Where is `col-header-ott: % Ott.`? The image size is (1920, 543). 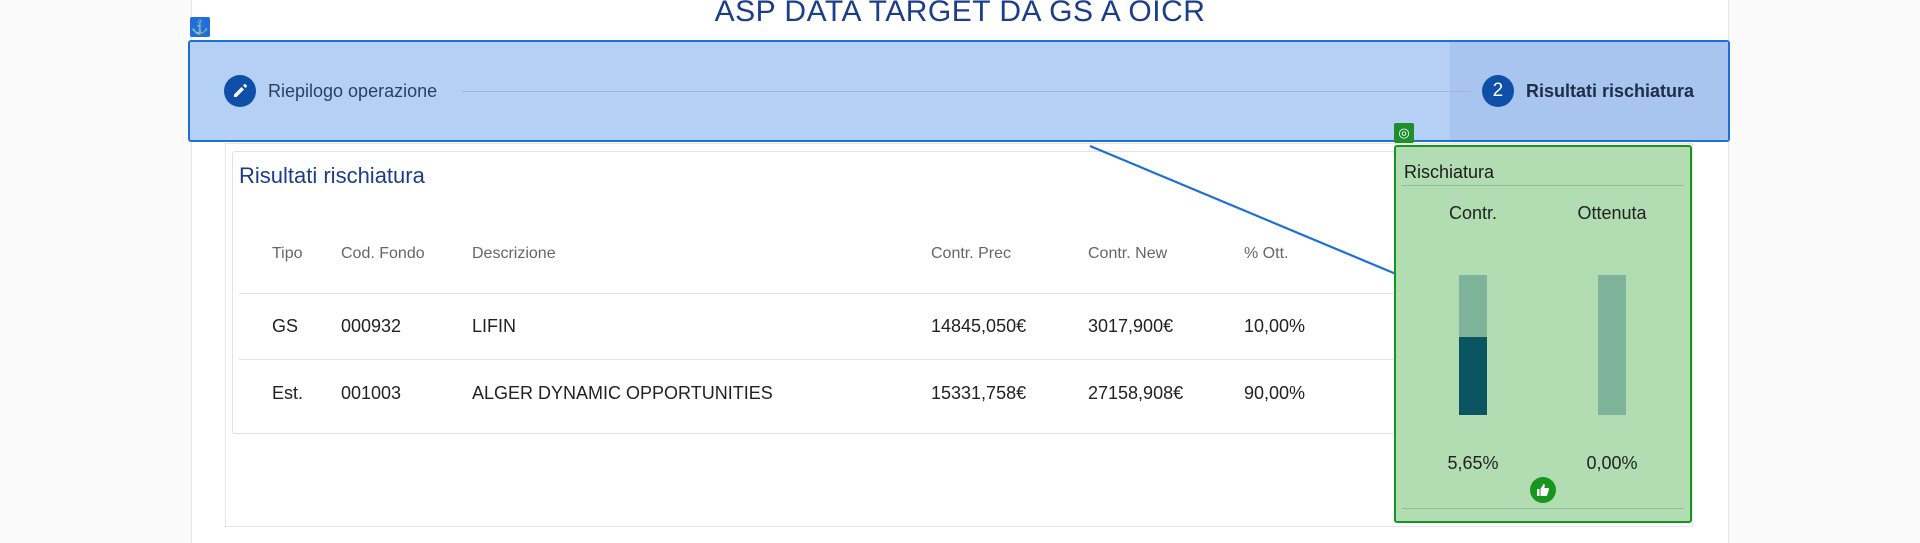
col-header-ott: % Ott. is located at coordinates (1266, 254).